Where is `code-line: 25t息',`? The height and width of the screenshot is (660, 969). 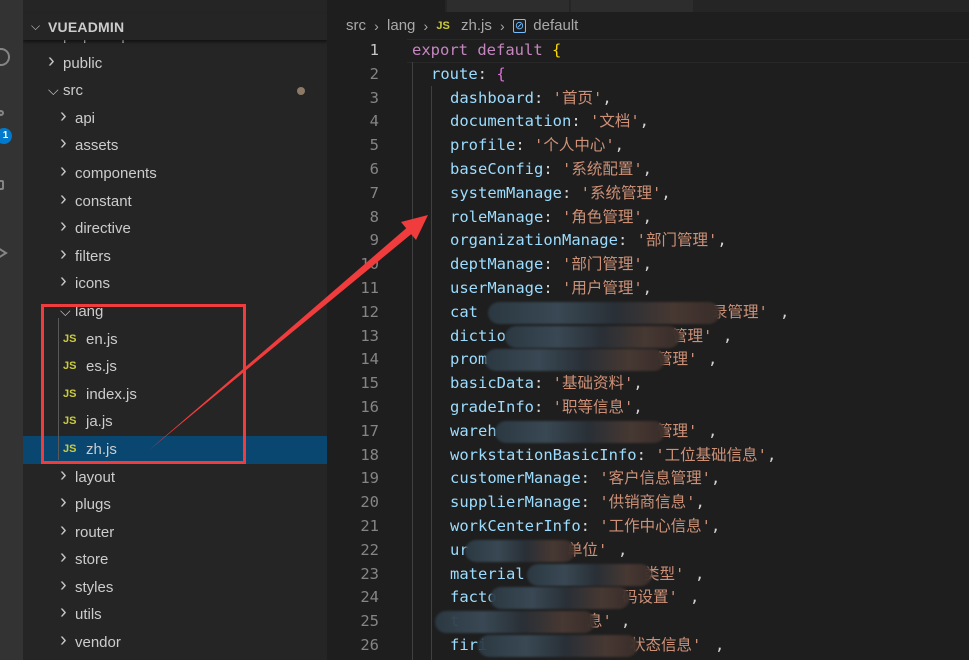 code-line: 25t息', is located at coordinates (648, 622).